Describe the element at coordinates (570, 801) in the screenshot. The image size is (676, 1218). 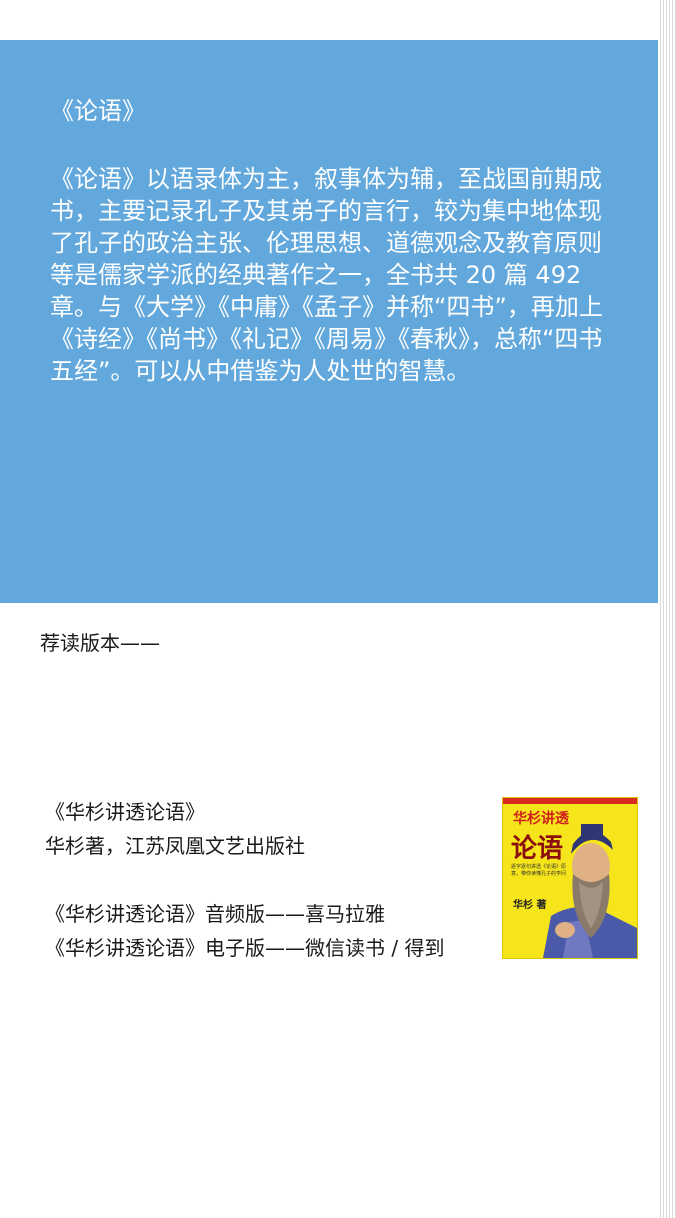
I see `cover-top-bar` at that location.